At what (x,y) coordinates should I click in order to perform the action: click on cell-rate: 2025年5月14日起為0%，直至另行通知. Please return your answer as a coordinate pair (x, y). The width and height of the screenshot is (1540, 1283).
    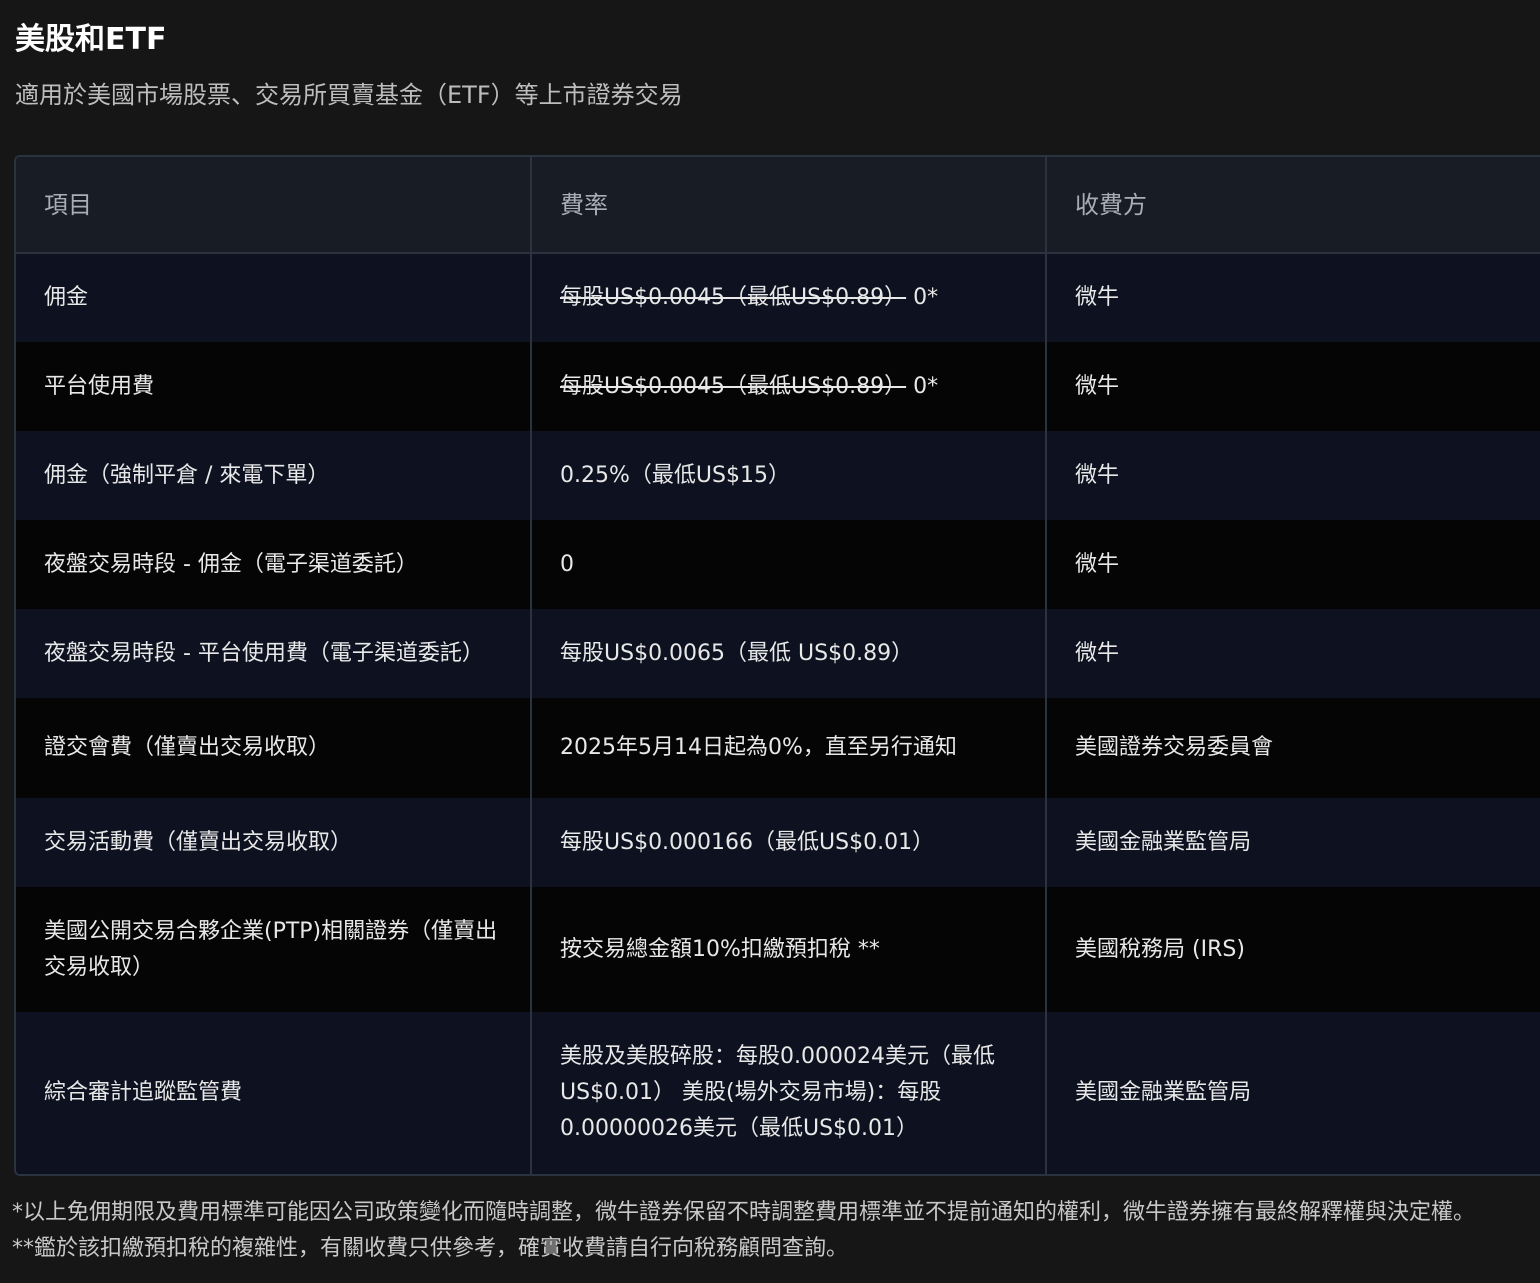
    Looking at the image, I should click on (789, 748).